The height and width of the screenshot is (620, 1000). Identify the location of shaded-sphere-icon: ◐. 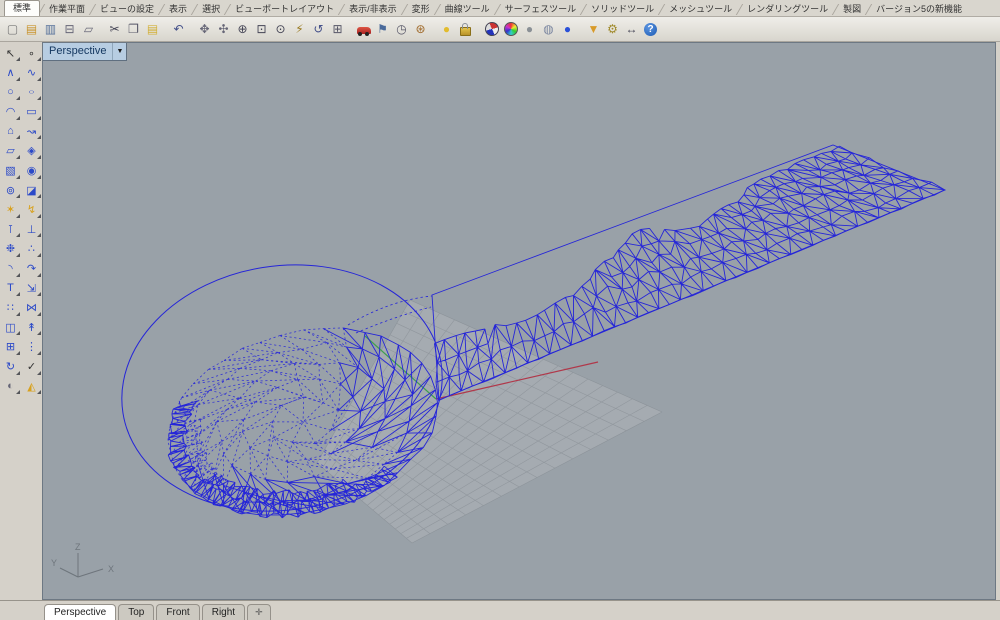
(10, 386).